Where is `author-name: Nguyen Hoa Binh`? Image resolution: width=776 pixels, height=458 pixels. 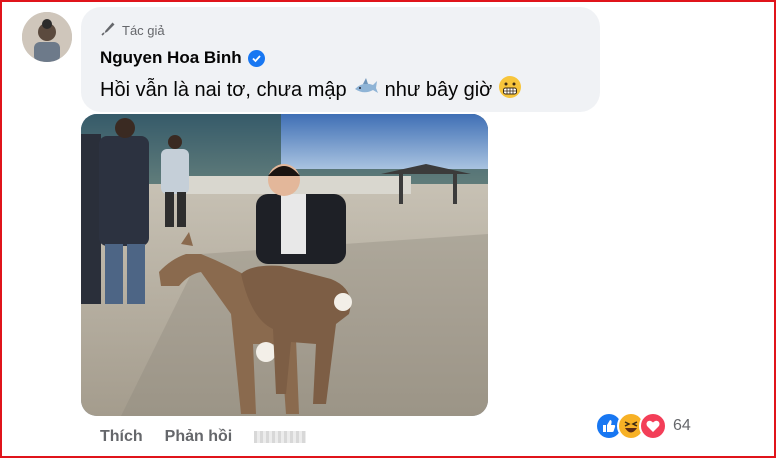 author-name: Nguyen Hoa Binh is located at coordinates (171, 58).